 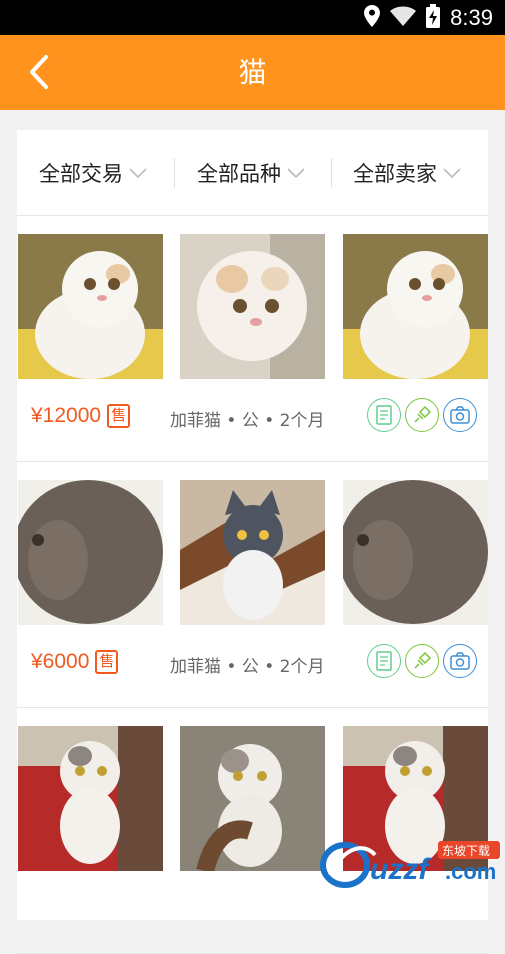 What do you see at coordinates (239, 174) in the screenshot?
I see `filter-label: 全部品种` at bounding box center [239, 174].